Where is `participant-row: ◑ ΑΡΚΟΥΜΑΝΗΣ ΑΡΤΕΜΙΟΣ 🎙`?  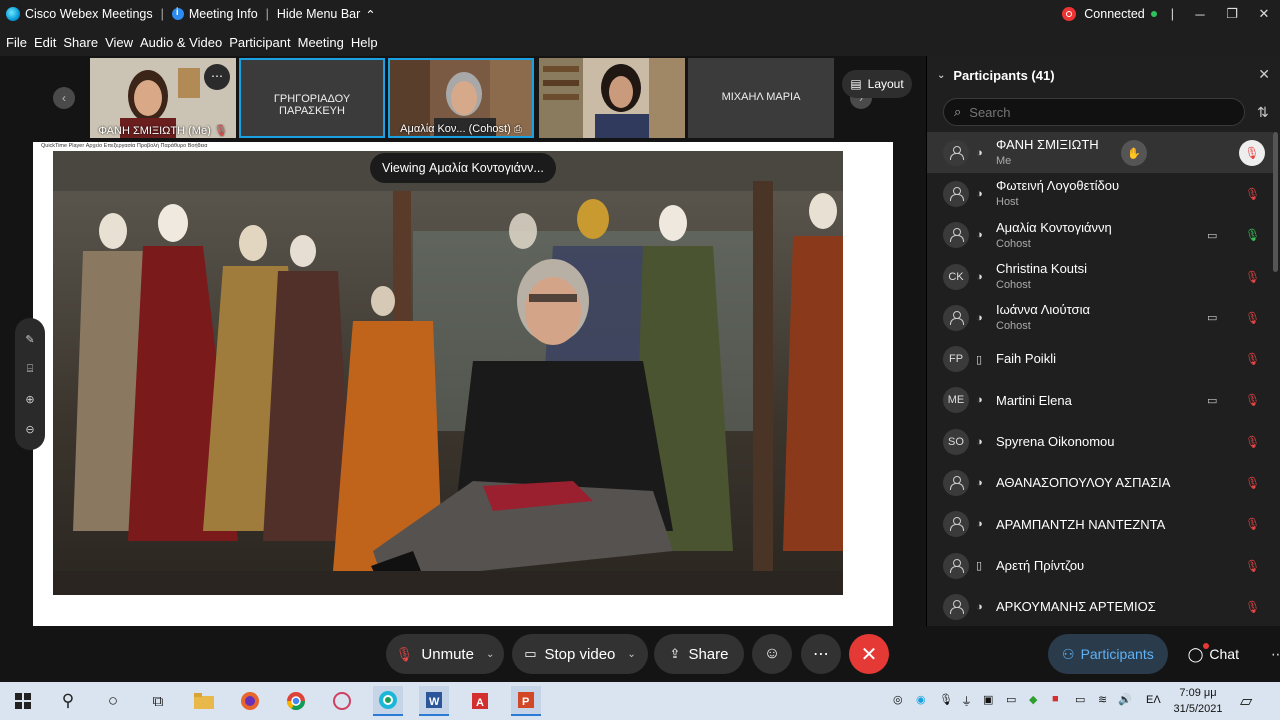 participant-row: ◑ ΑΡΚΟΥΜΑΝΗΣ ΑΡΤΕΜΙΟΣ 🎙 is located at coordinates (1100, 606).